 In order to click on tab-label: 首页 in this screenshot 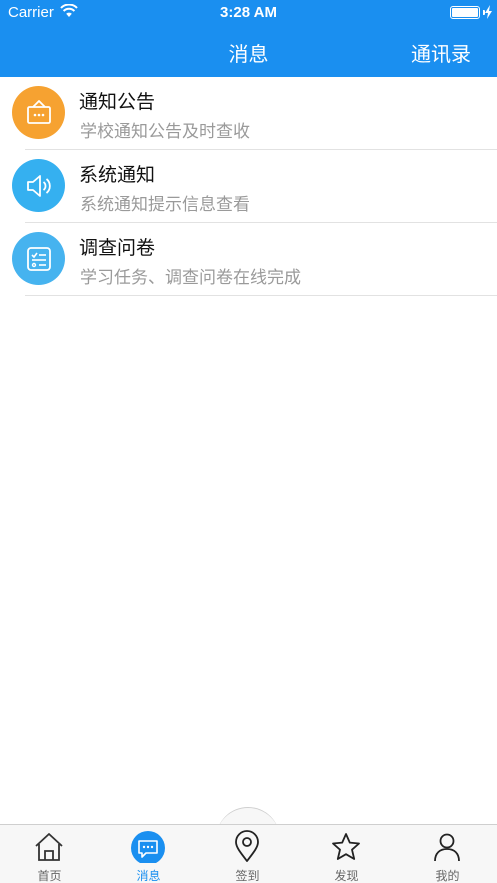, I will do `click(49, 876)`.